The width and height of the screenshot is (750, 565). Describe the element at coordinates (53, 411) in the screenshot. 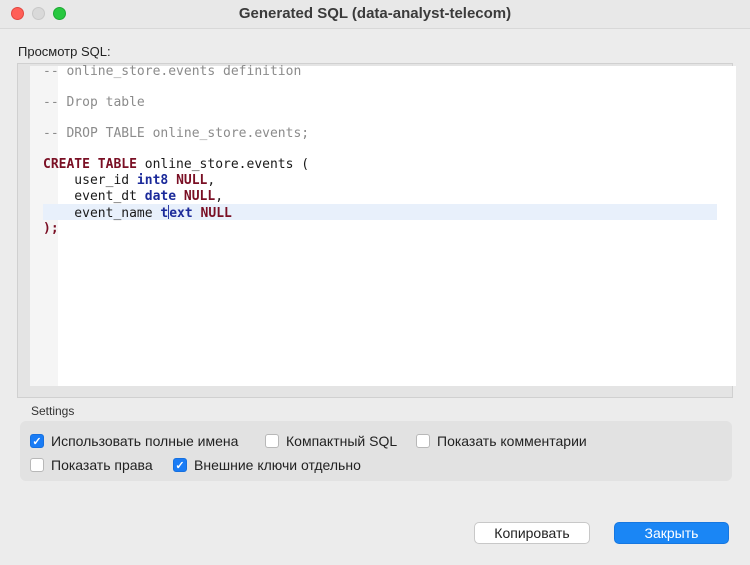

I see `settings-label: Settings` at that location.